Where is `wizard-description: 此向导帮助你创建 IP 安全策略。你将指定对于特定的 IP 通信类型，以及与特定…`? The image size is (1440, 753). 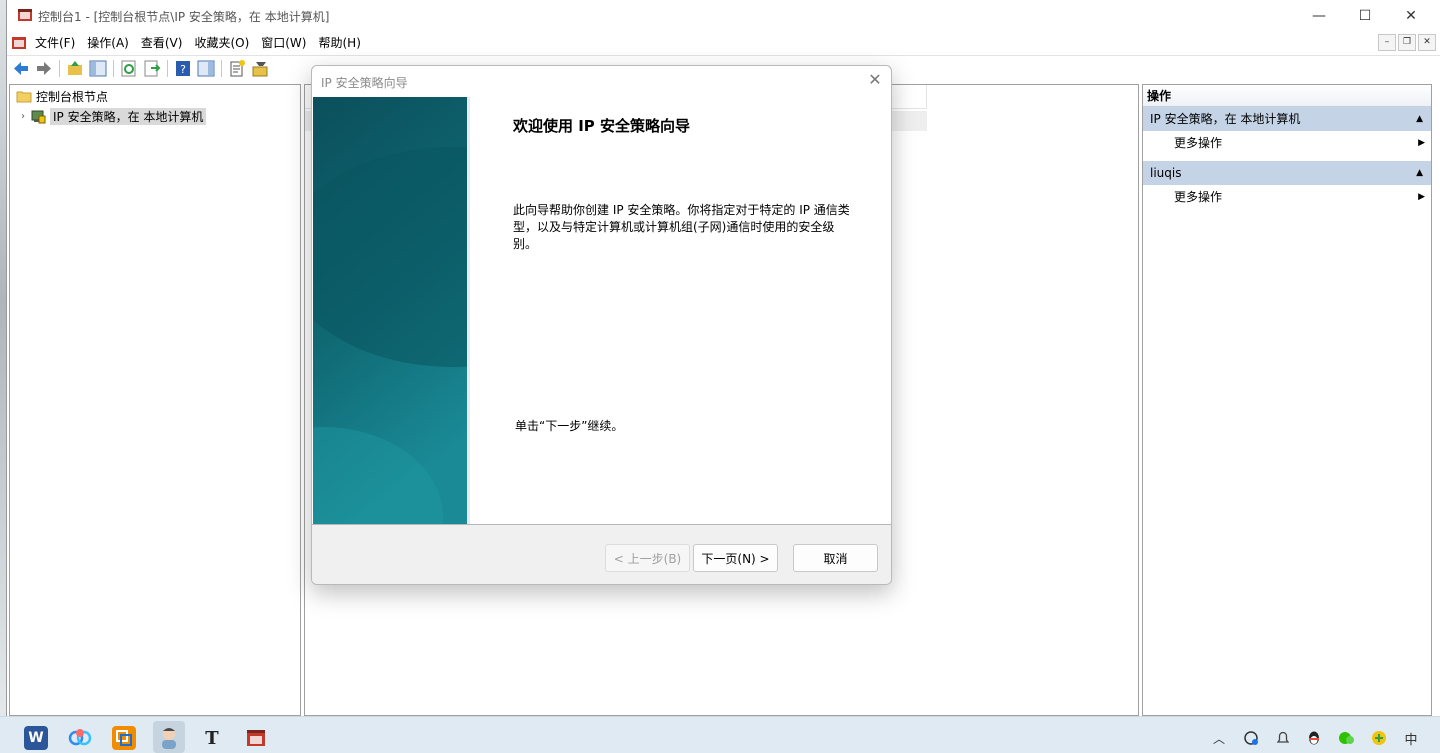
wizard-description: 此向导帮助你创建 IP 安全策略。你将指定对于特定的 IP 通信类型，以及与特定… is located at coordinates (681, 227).